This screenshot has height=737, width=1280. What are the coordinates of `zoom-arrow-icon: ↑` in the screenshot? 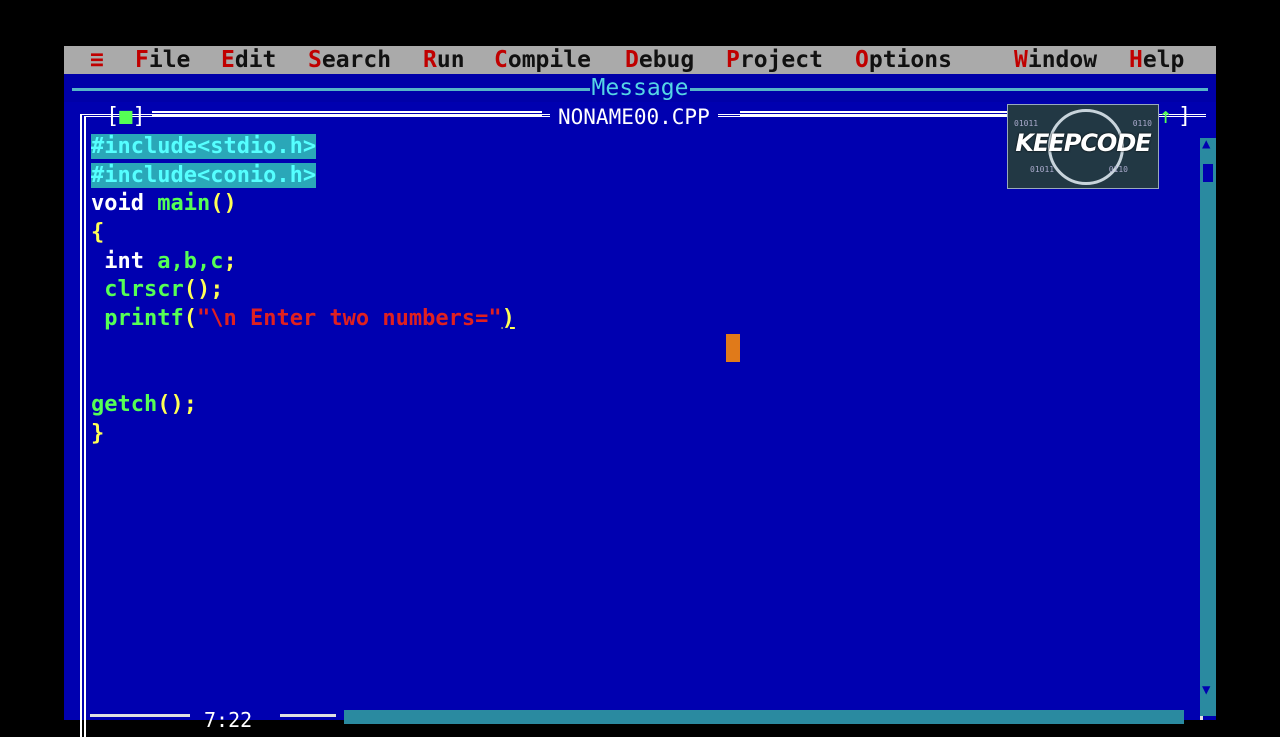 It's located at (1165, 117).